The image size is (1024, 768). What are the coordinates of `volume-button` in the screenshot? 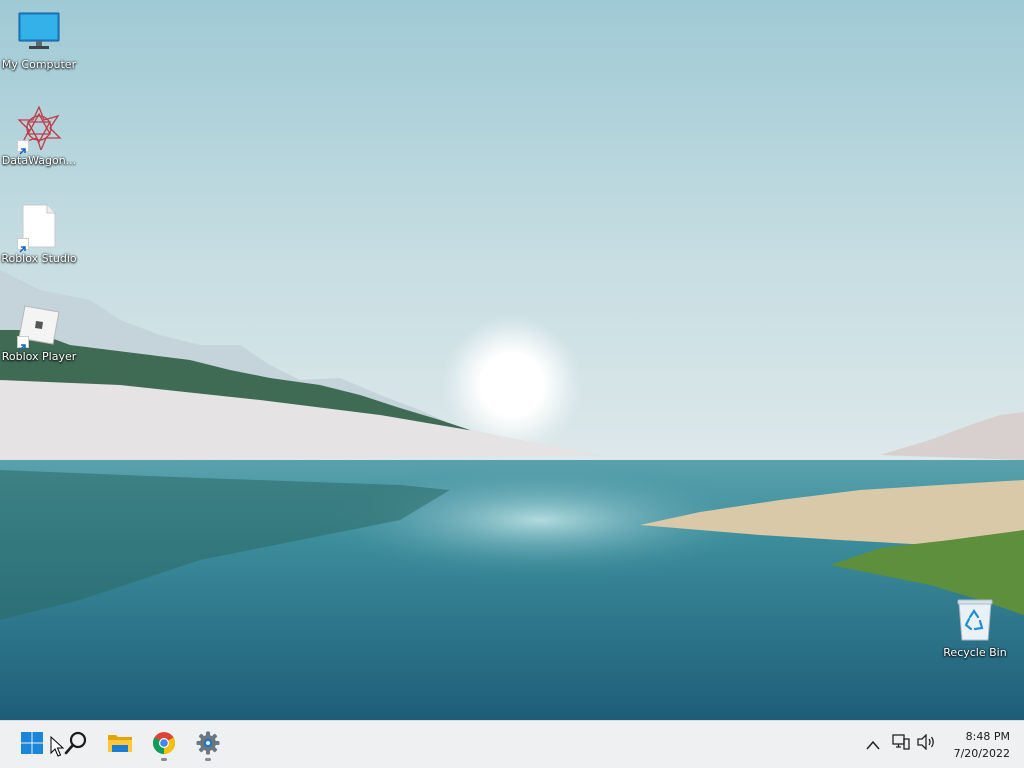 It's located at (926, 744).